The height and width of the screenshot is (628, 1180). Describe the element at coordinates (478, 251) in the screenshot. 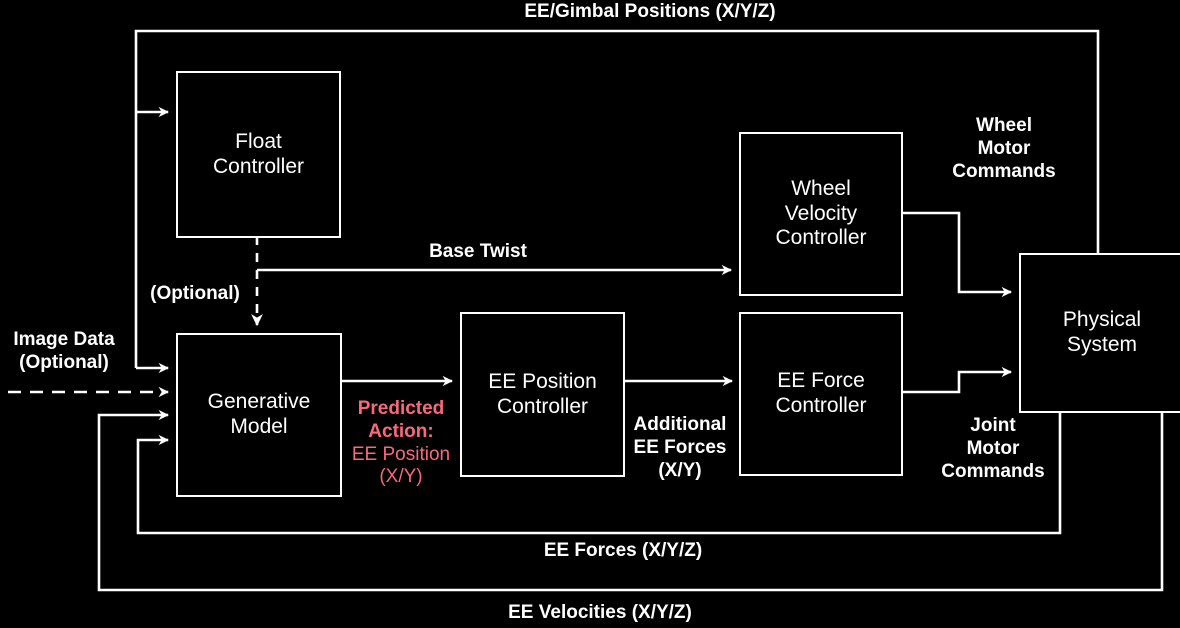

I see `label-base-twist: Base Twist` at that location.